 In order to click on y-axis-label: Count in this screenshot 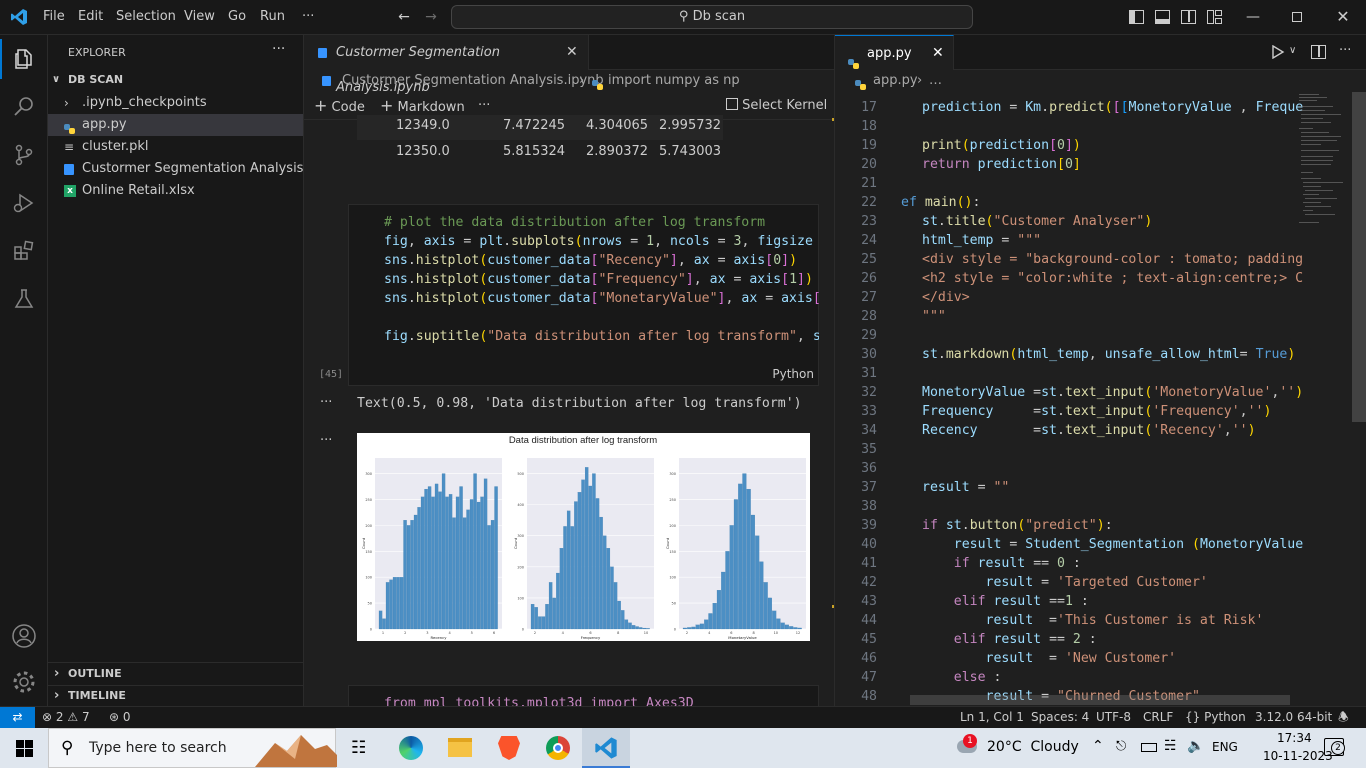, I will do `click(363, 543)`.